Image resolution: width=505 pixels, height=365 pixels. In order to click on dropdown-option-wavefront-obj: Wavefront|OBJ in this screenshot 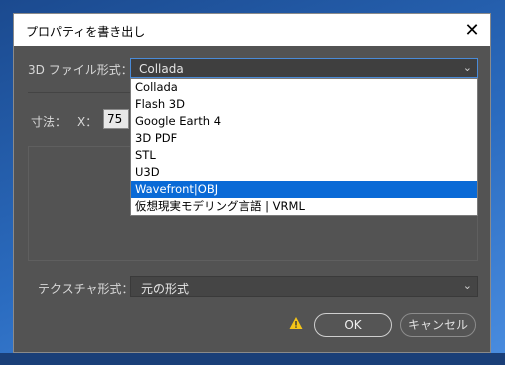, I will do `click(304, 189)`.